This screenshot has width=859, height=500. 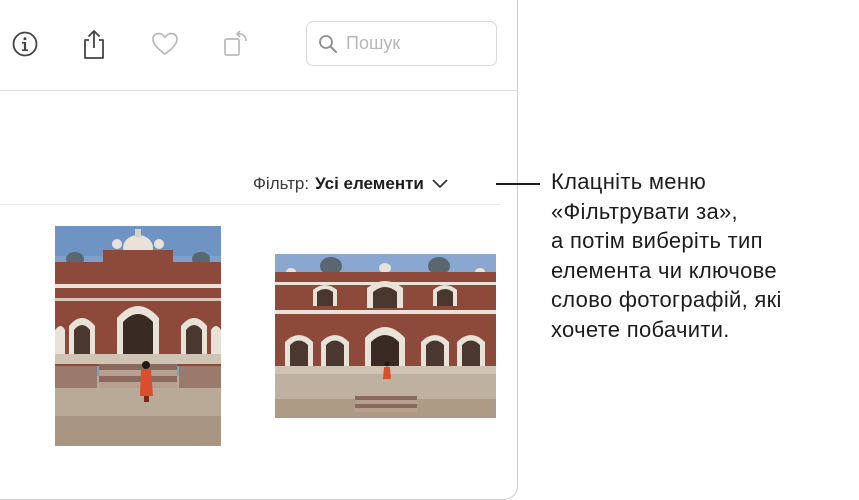 I want to click on callout-line-3: а потім виберіть тип, so click(x=657, y=240).